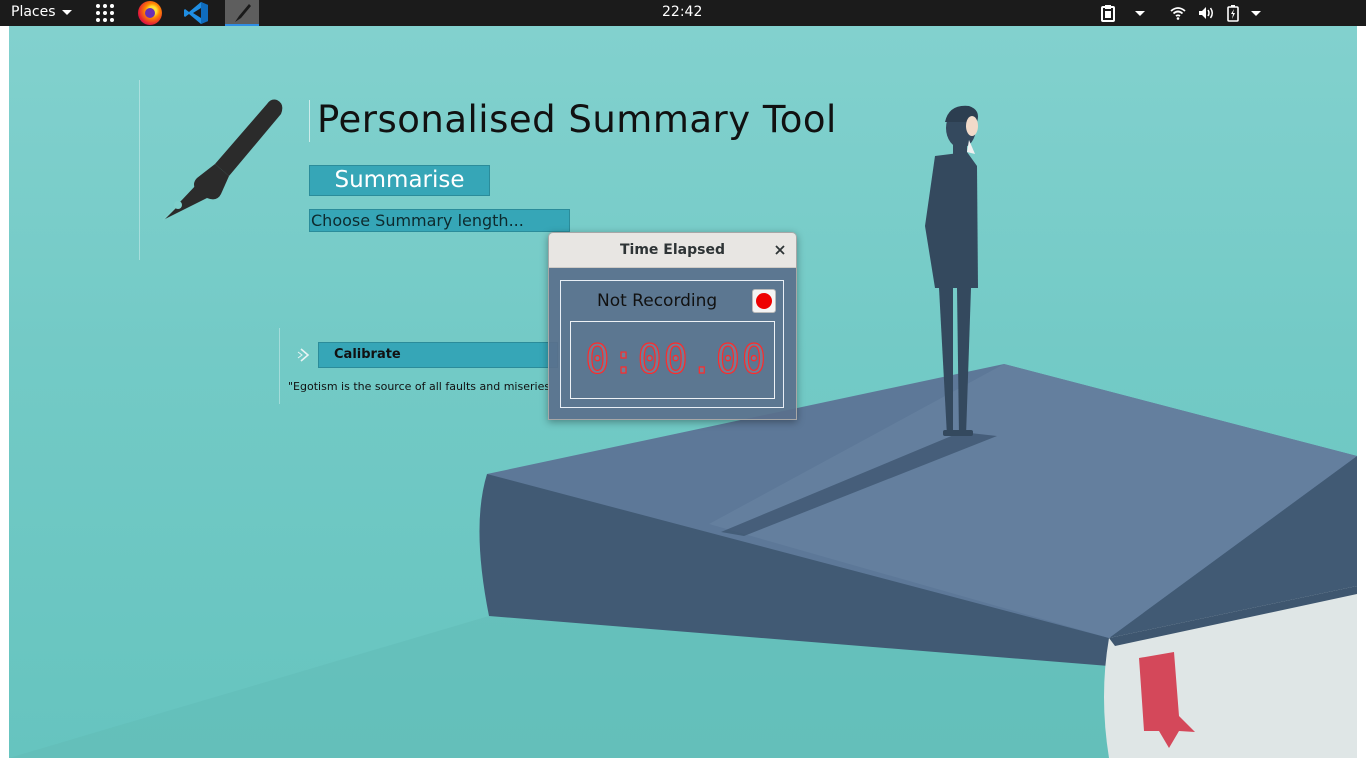  What do you see at coordinates (577, 119) in the screenshot?
I see `page-title: Personalised Summary Tool` at bounding box center [577, 119].